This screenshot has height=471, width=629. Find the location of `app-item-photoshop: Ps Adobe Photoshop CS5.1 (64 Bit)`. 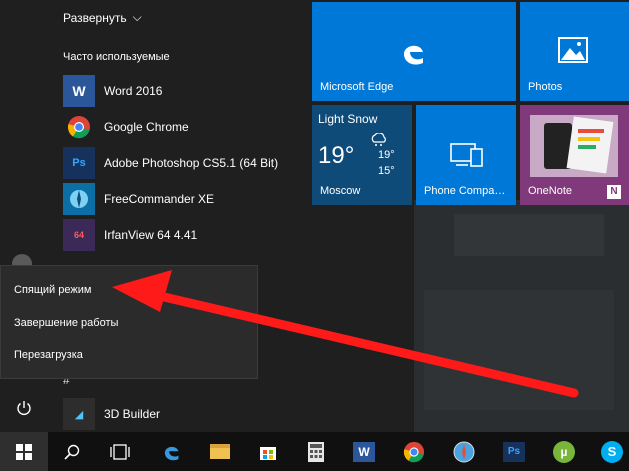

app-item-photoshop: Ps Adobe Photoshop CS5.1 (64 Bit) is located at coordinates (183, 163).